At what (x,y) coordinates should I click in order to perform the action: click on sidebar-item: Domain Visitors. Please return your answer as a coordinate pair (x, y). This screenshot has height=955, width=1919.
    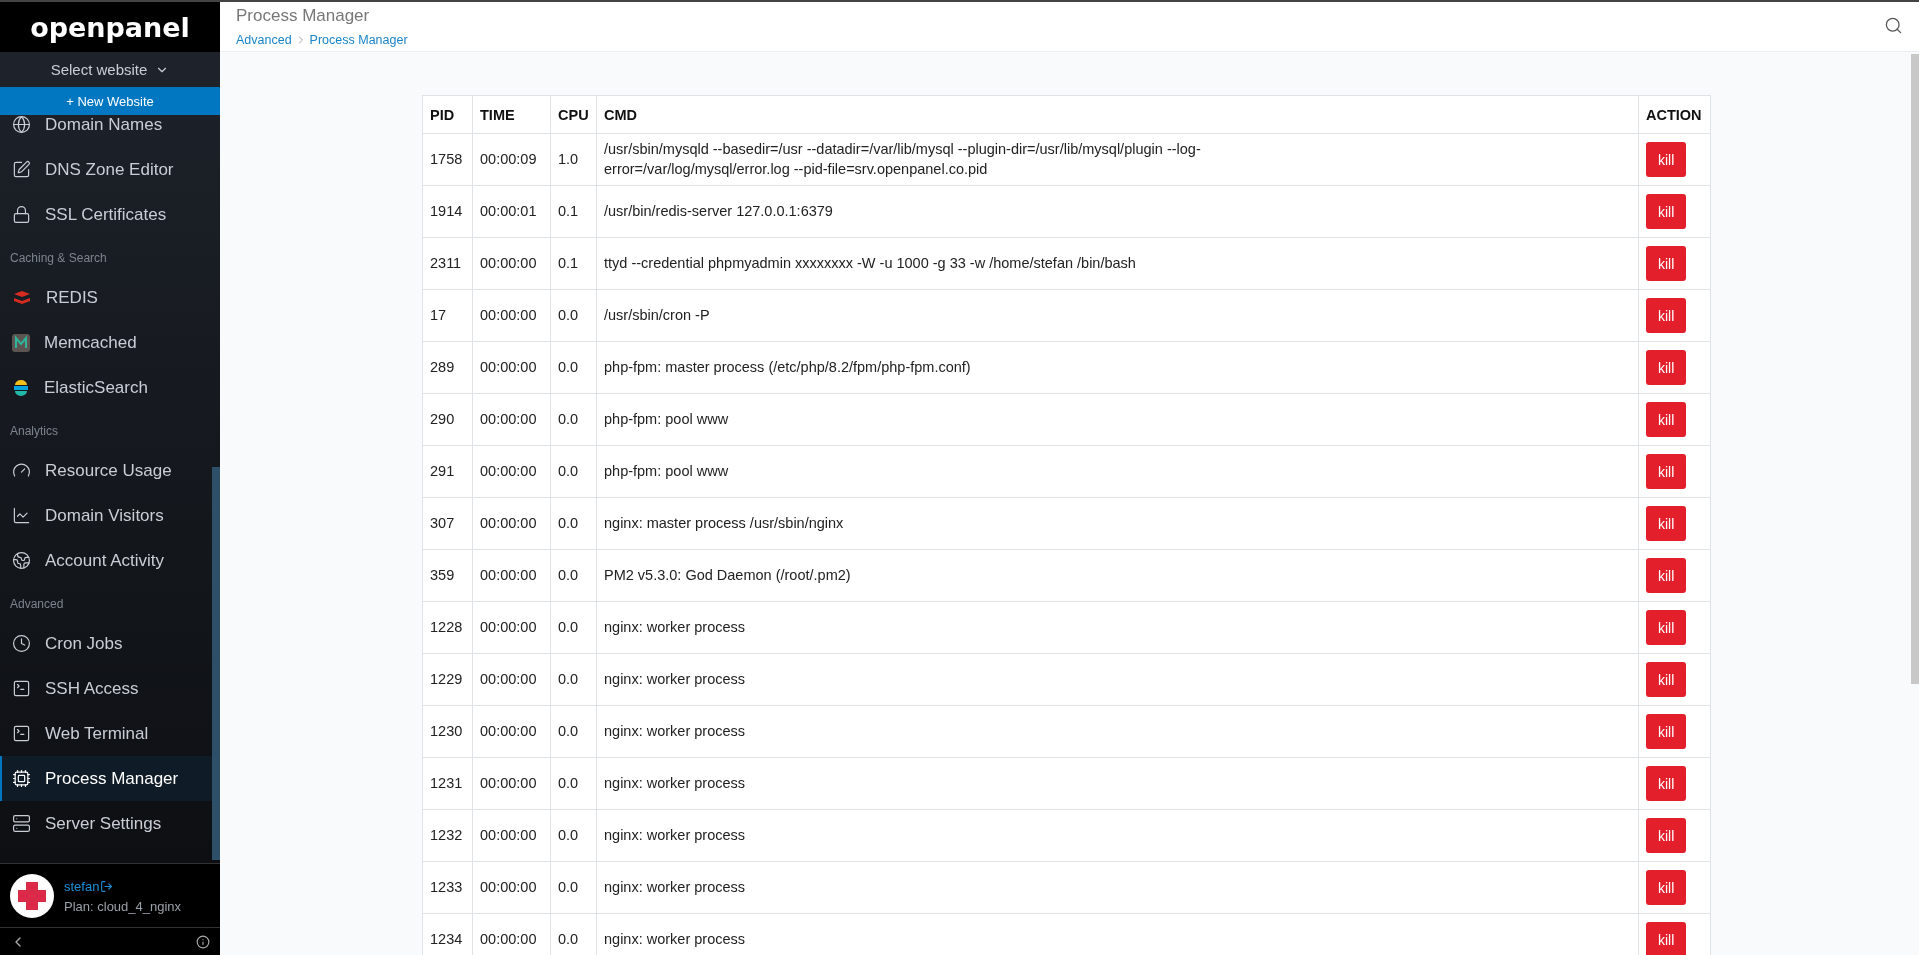
    Looking at the image, I should click on (106, 515).